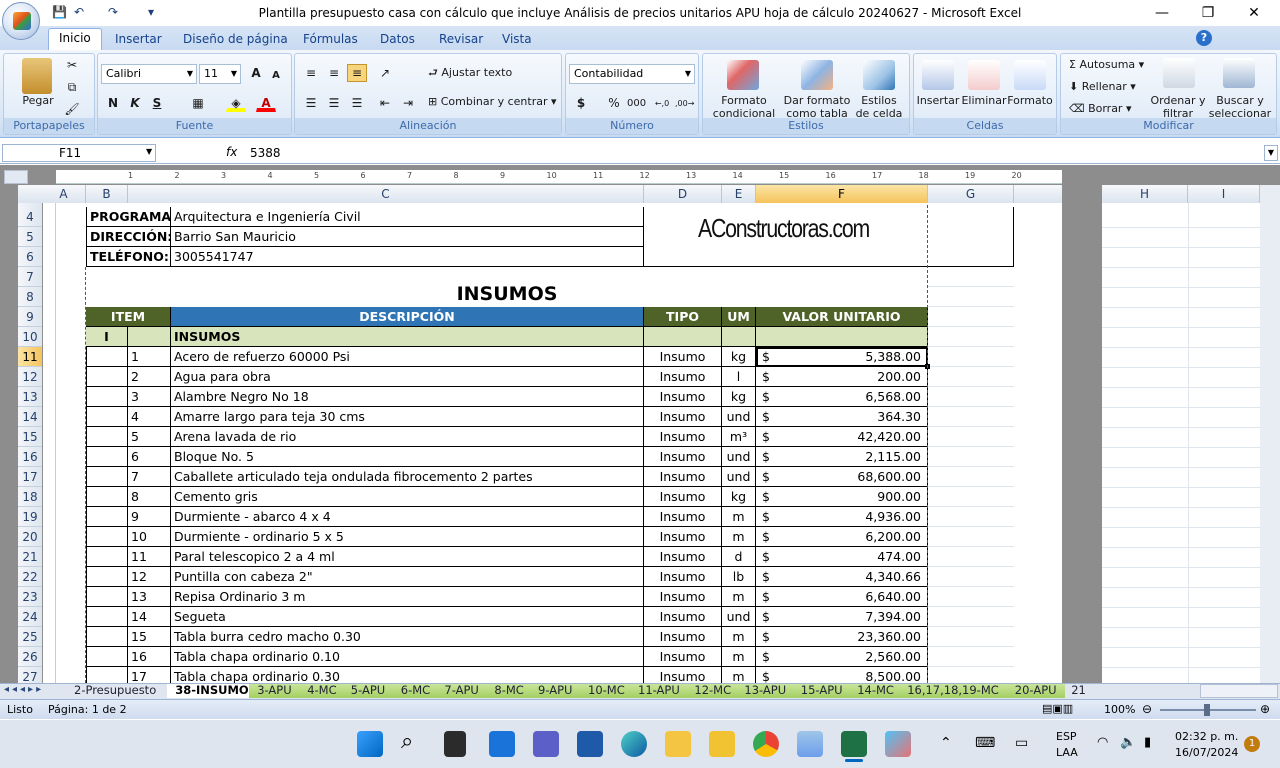 This screenshot has width=1280, height=768. I want to click on currency-button: $, so click(581, 103).